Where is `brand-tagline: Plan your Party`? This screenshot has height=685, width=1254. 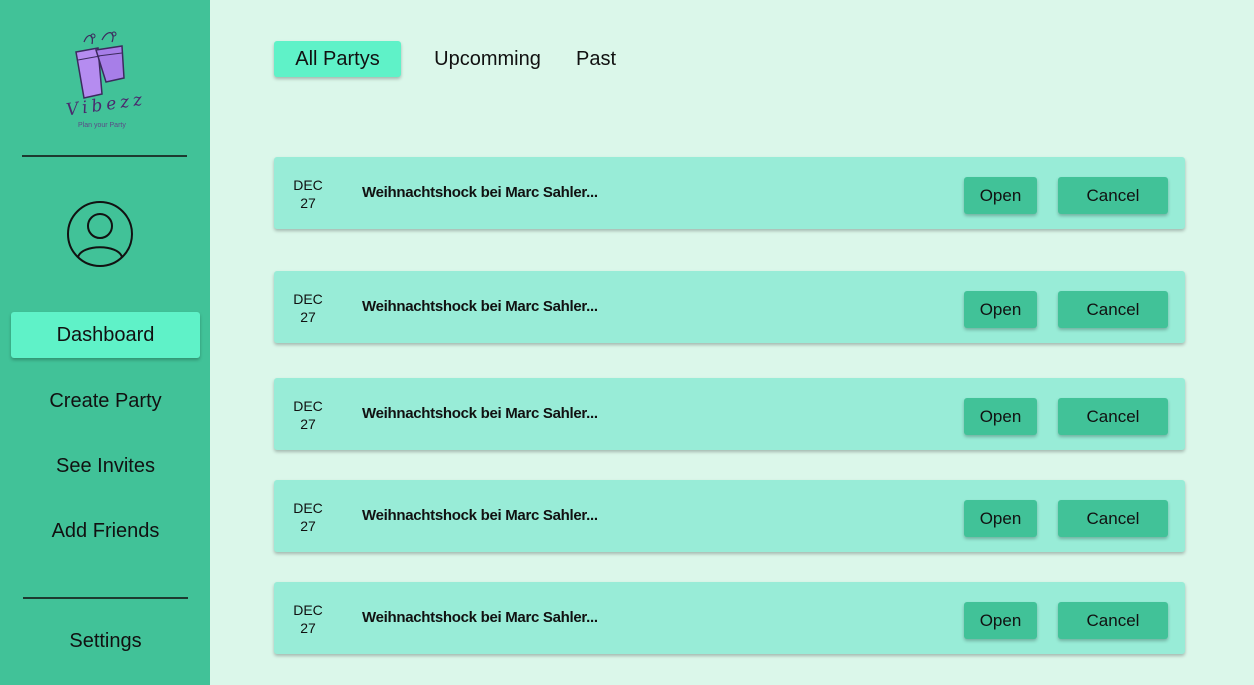
brand-tagline: Plan your Party is located at coordinates (102, 125).